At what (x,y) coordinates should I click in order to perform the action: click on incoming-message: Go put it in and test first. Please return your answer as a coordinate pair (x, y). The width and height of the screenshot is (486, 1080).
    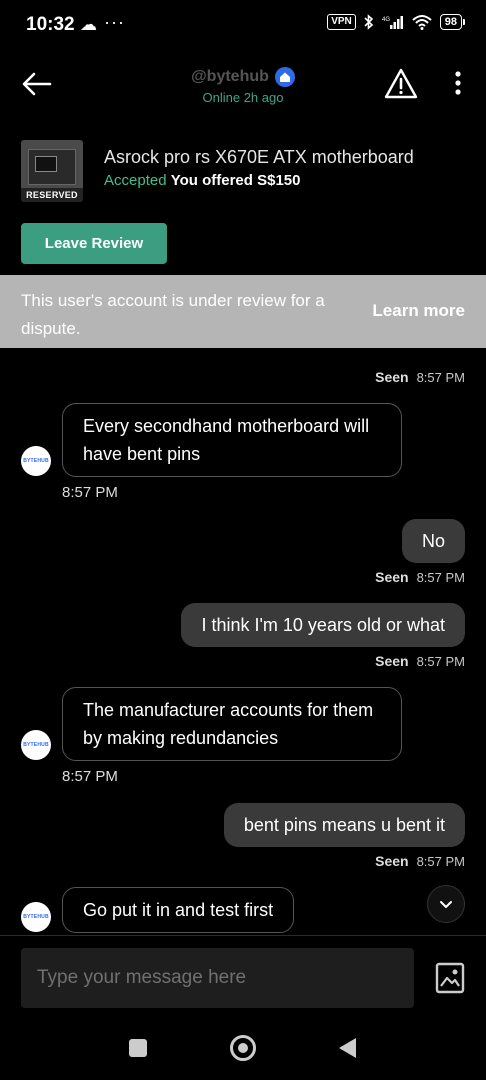
    Looking at the image, I should click on (178, 910).